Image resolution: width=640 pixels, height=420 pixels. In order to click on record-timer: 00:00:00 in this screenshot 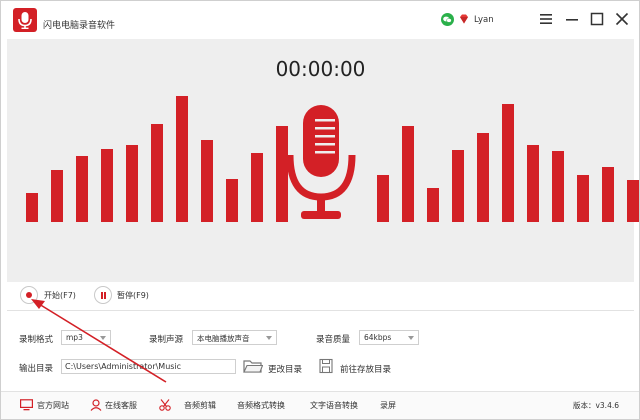, I will do `click(320, 69)`.